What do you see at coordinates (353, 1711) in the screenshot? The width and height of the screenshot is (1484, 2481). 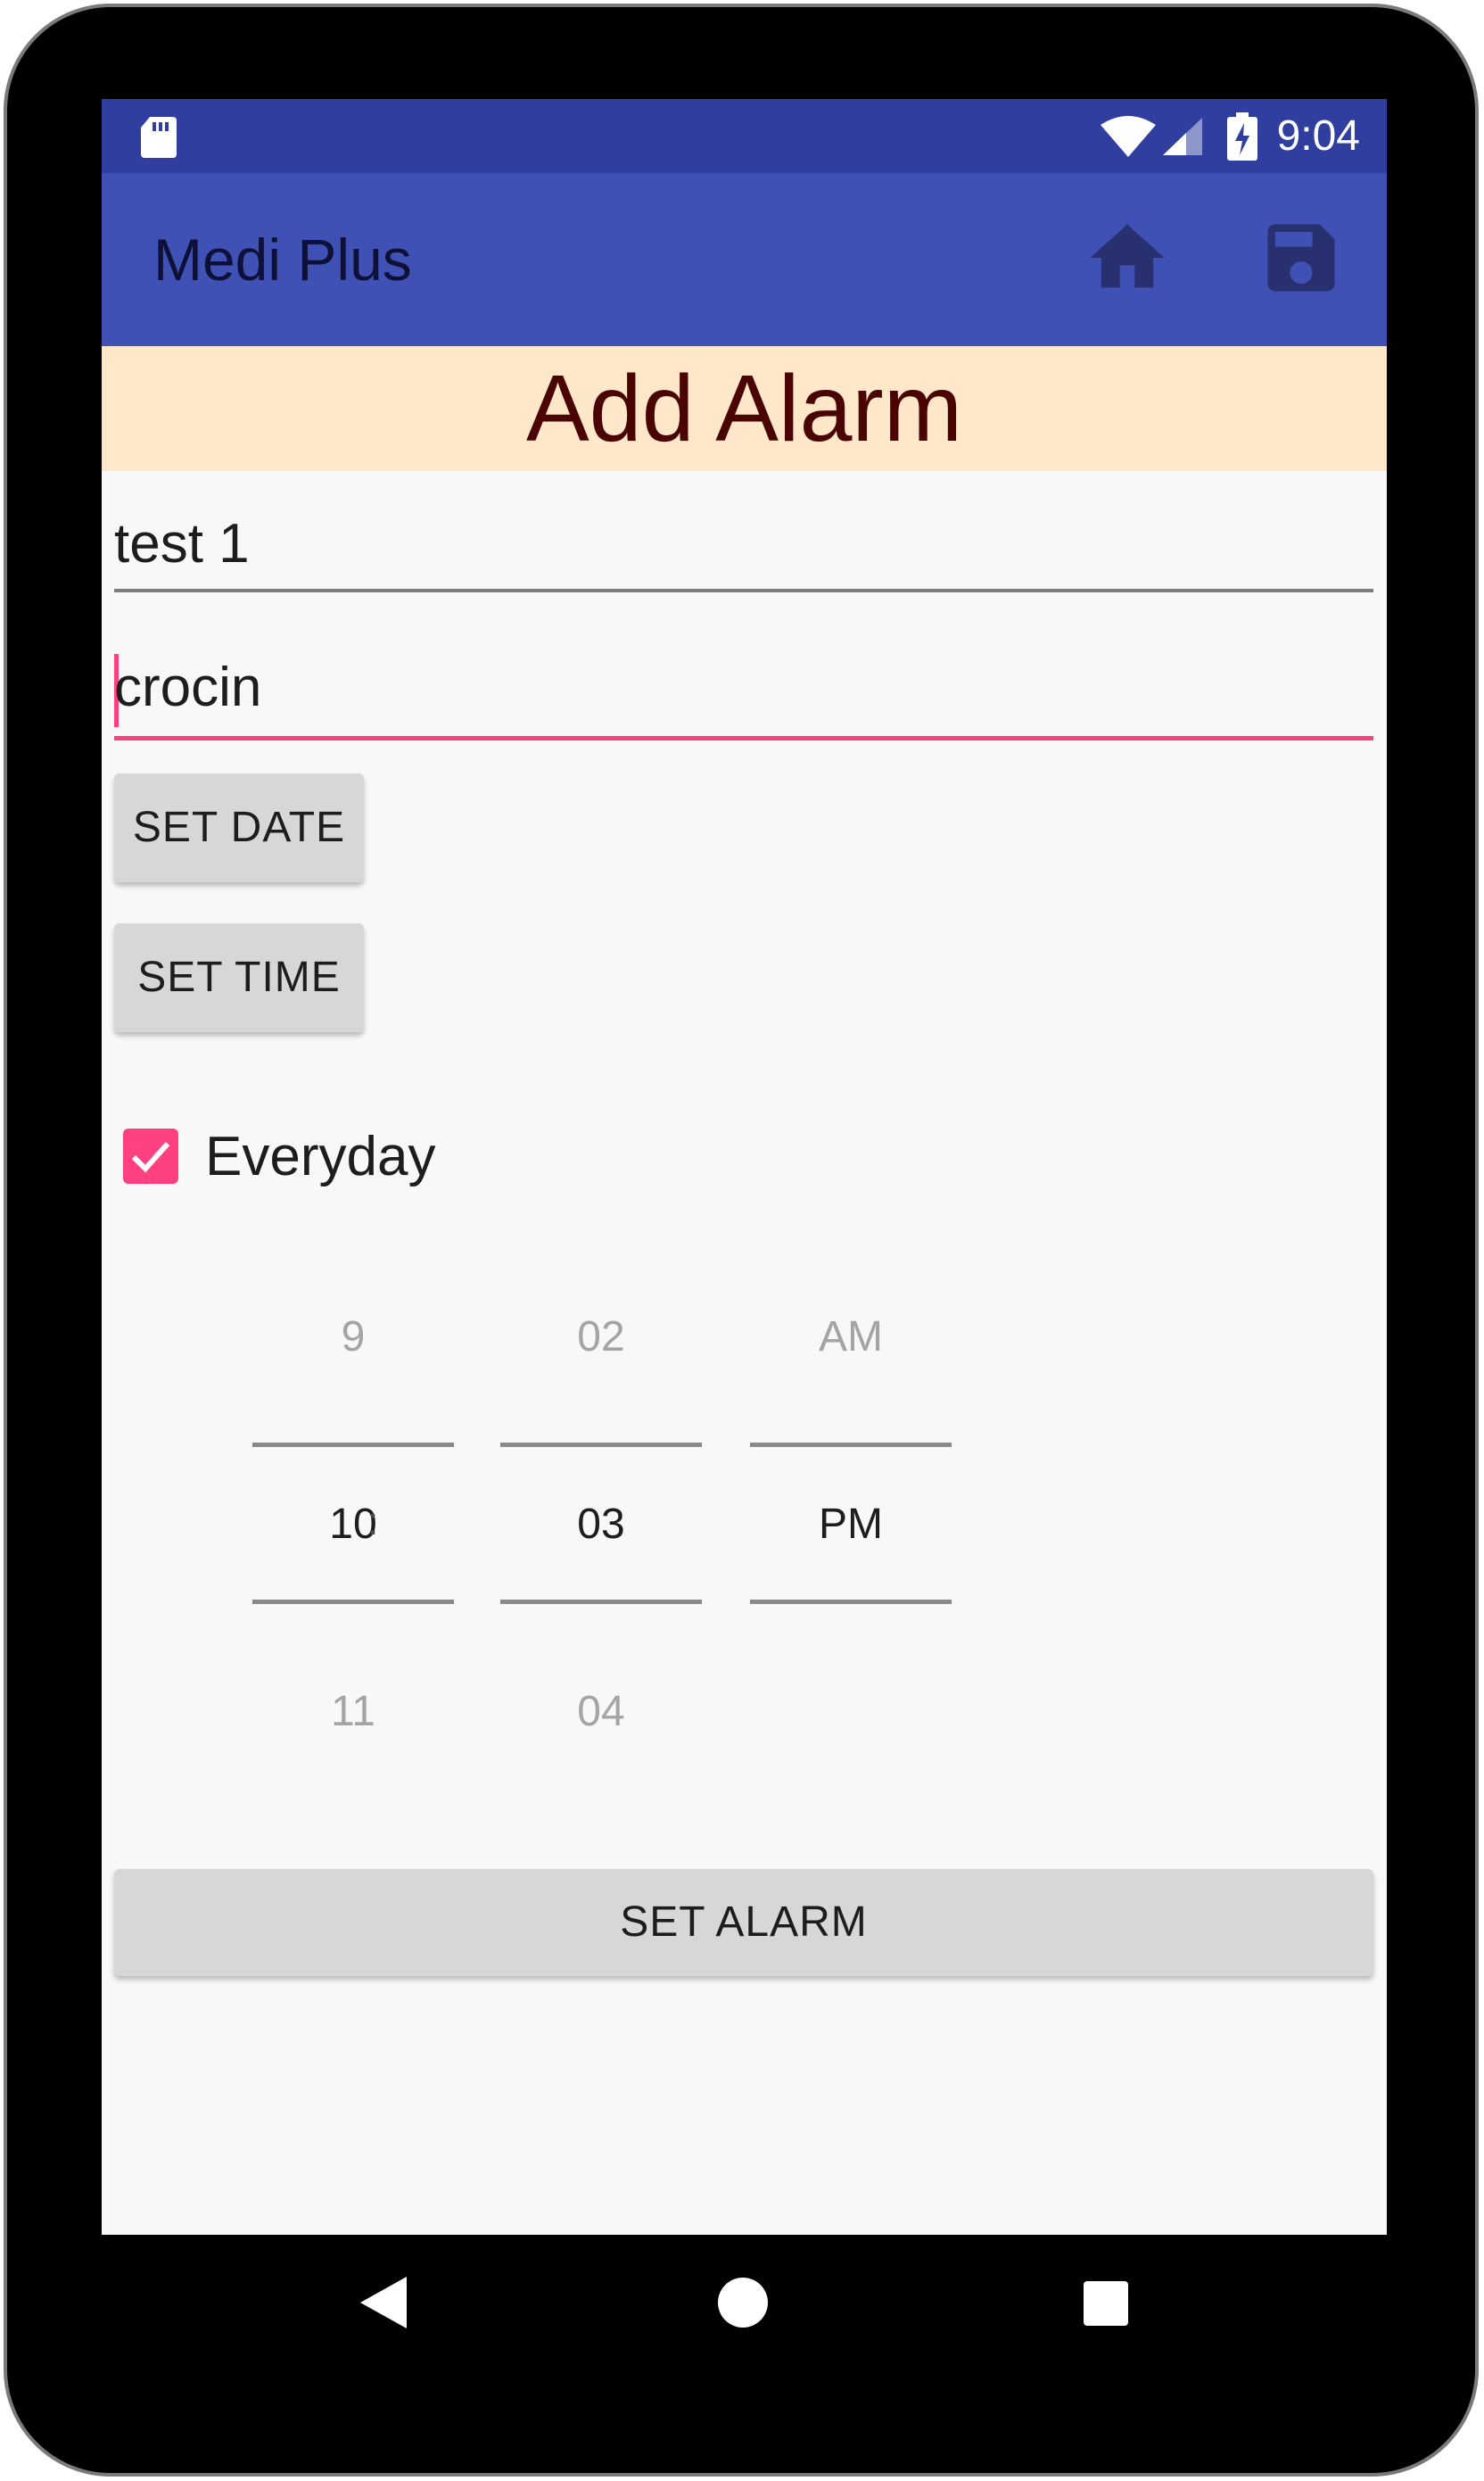 I see `hour-next: 11` at bounding box center [353, 1711].